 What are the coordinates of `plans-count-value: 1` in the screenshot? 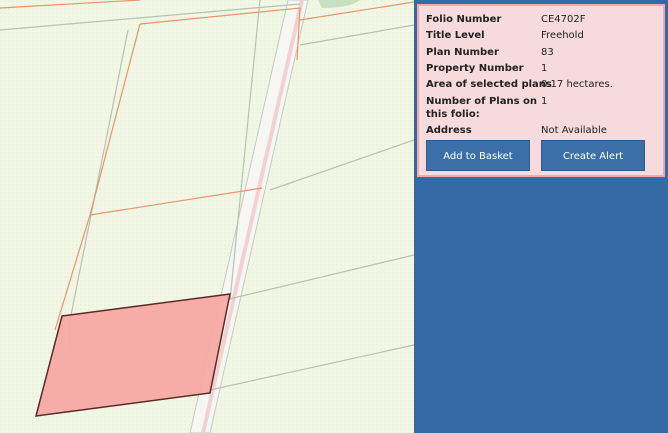 It's located at (544, 101).